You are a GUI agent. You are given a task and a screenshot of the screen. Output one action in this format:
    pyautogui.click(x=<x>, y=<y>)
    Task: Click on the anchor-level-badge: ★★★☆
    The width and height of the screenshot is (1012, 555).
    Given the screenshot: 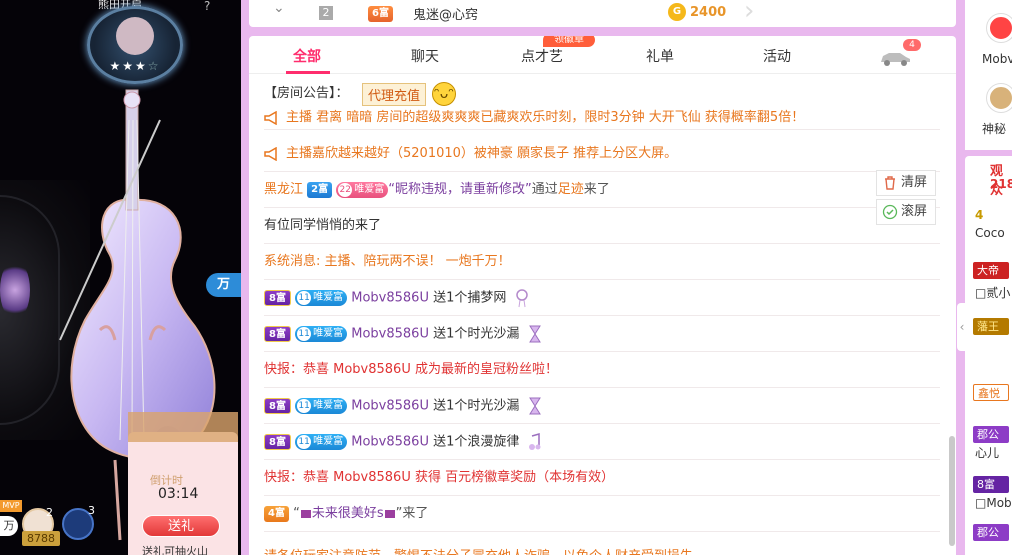 What is the action you would take?
    pyautogui.click(x=135, y=45)
    